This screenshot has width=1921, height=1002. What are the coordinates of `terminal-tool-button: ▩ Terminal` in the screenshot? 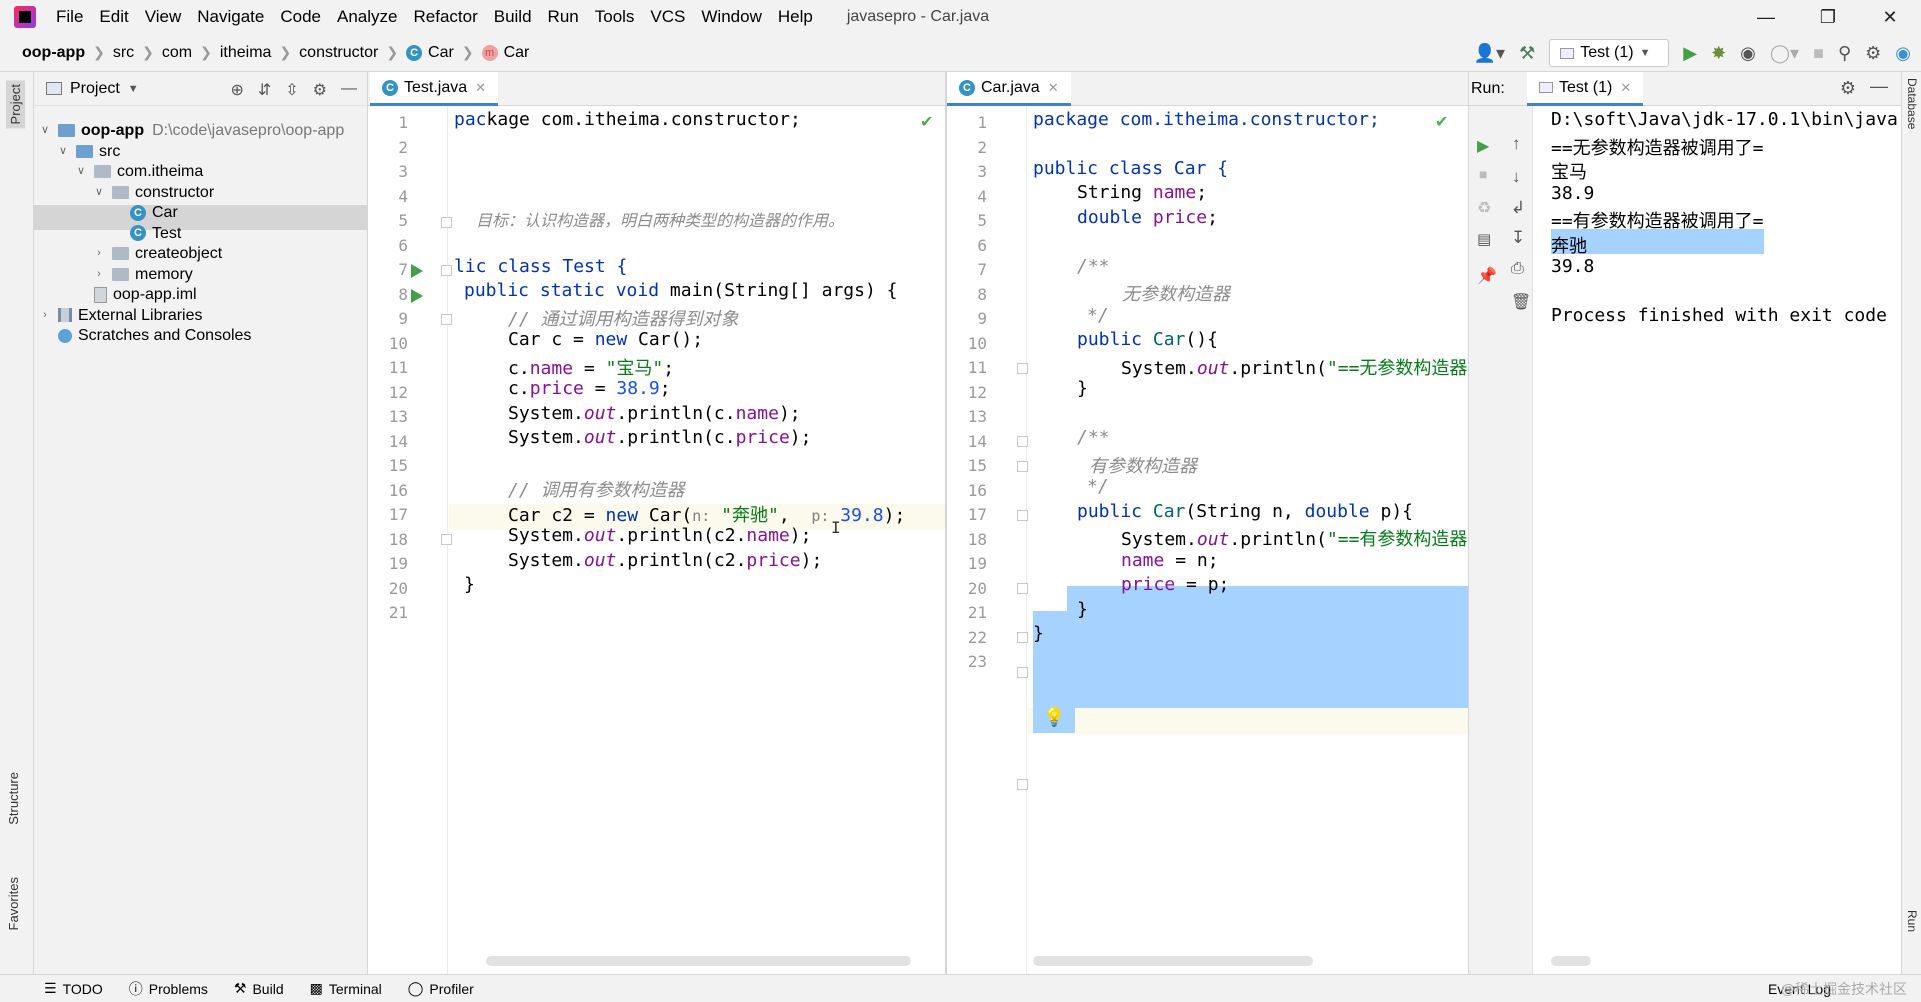 It's located at (346, 988).